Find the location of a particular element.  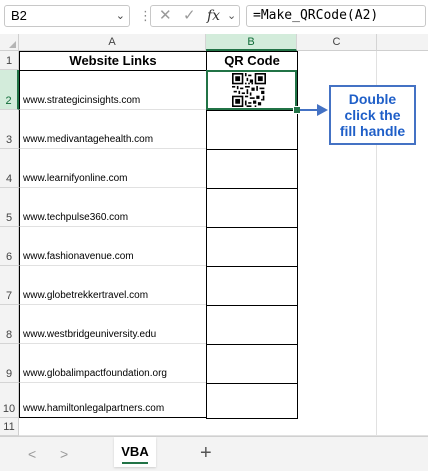

name-box-value: B2 is located at coordinates (19, 15).